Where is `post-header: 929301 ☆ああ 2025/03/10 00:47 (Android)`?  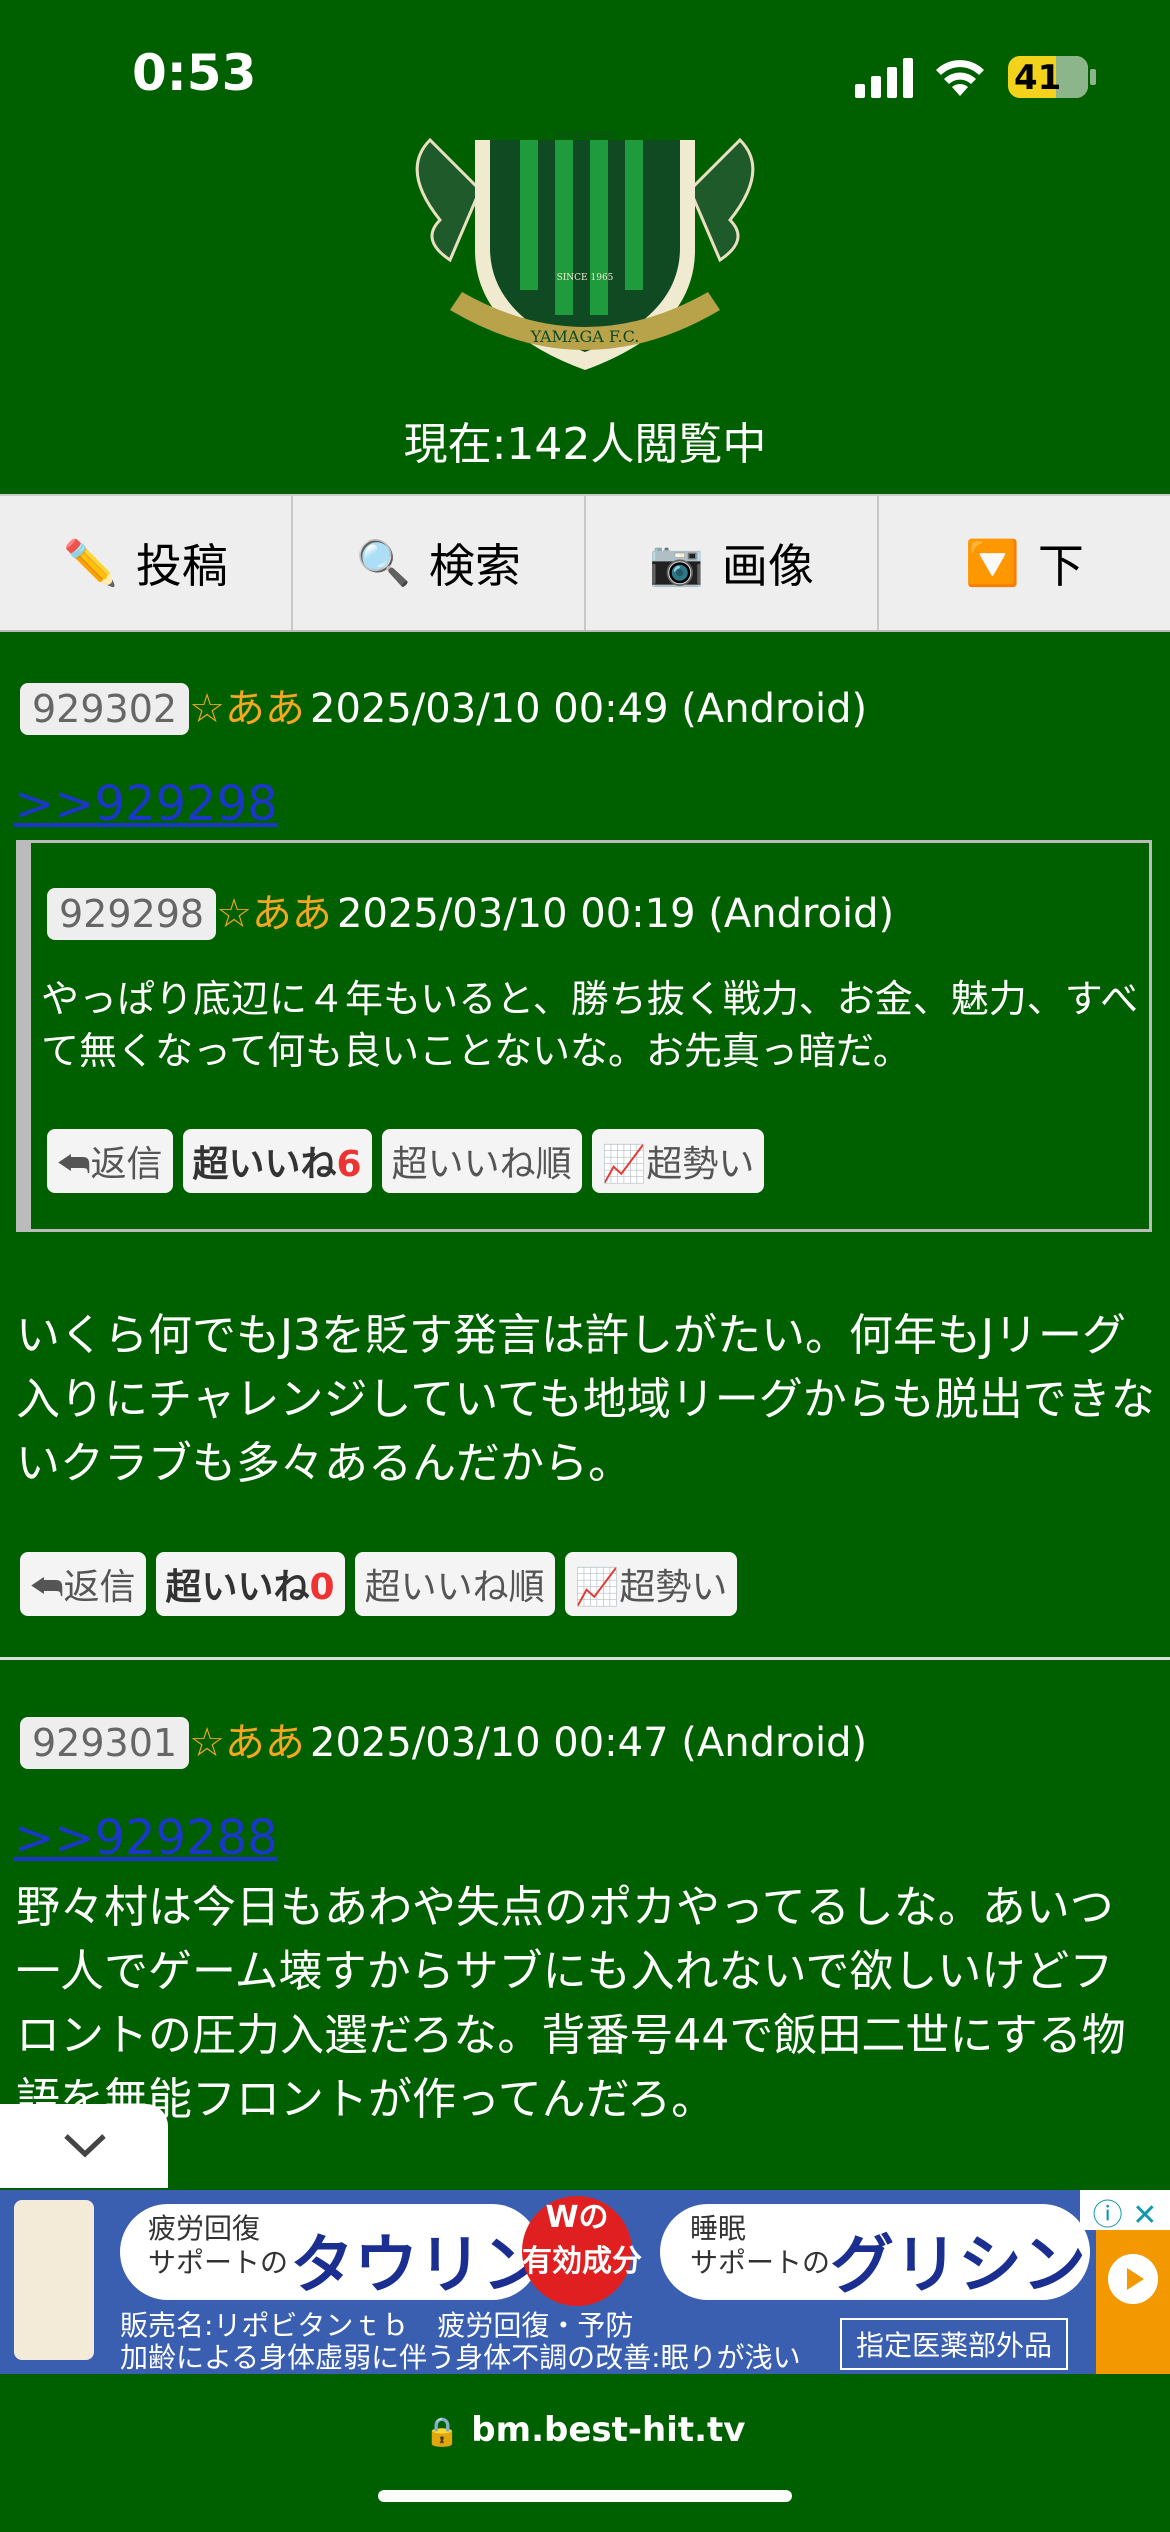 post-header: 929301 ☆ああ 2025/03/10 00:47 (Android) is located at coordinates (595, 1739).